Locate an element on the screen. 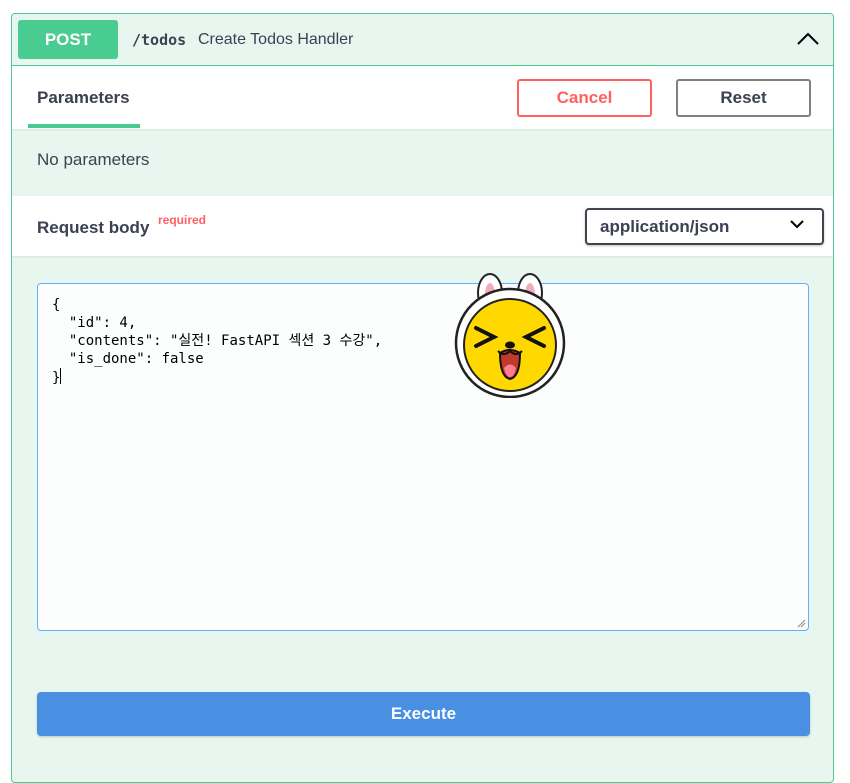 The image size is (850, 783). required-marker: required is located at coordinates (182, 220).